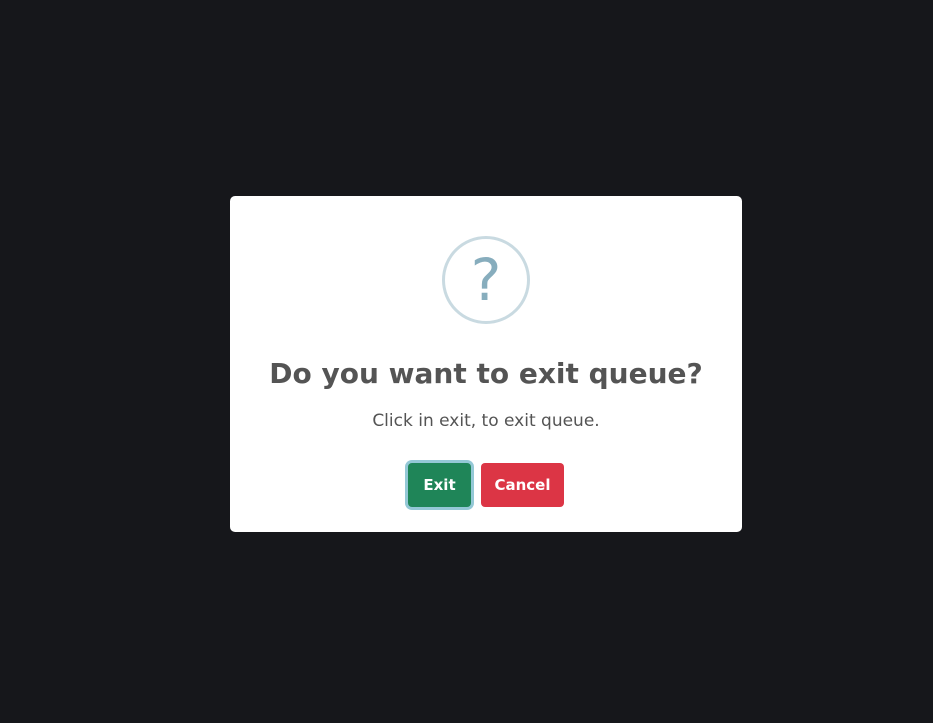  Describe the element at coordinates (439, 485) in the screenshot. I see `exit-button: Exit` at that location.